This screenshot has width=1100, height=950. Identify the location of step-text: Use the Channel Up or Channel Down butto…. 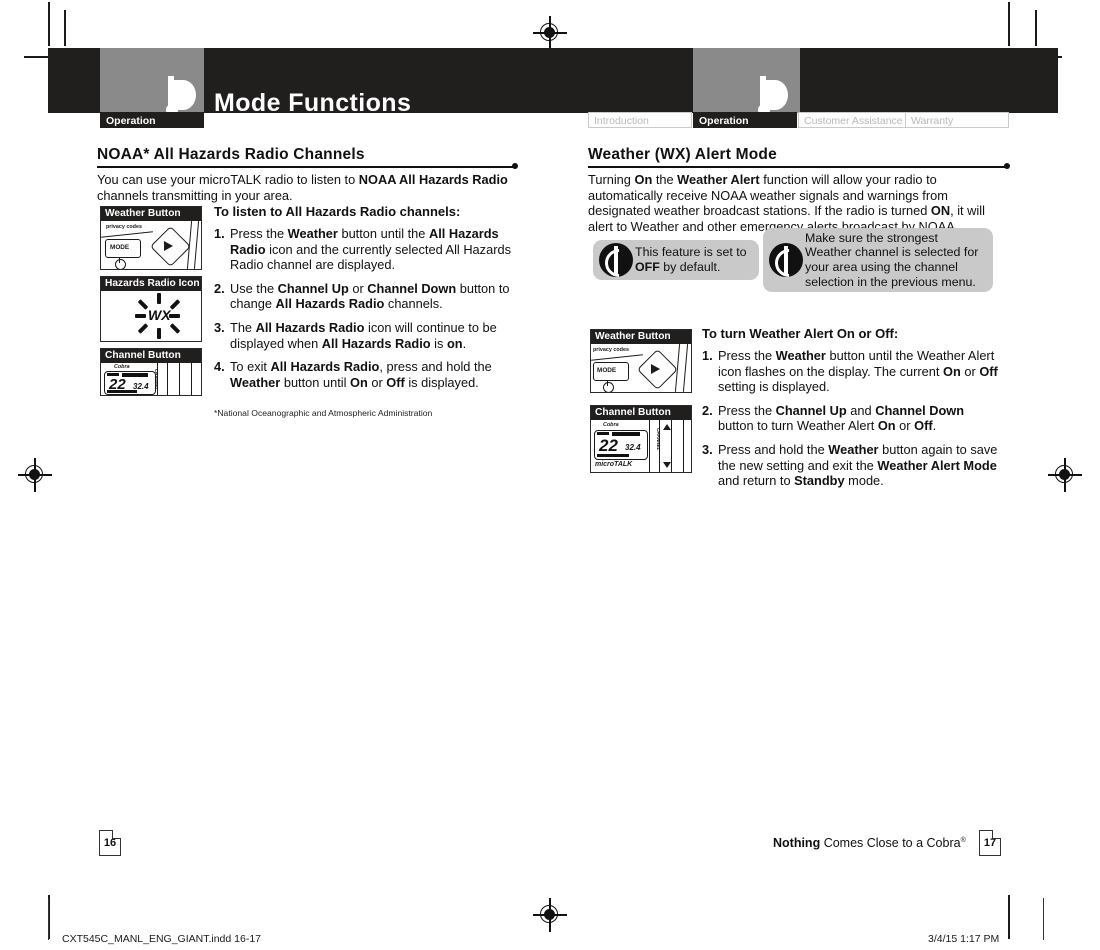
(370, 296).